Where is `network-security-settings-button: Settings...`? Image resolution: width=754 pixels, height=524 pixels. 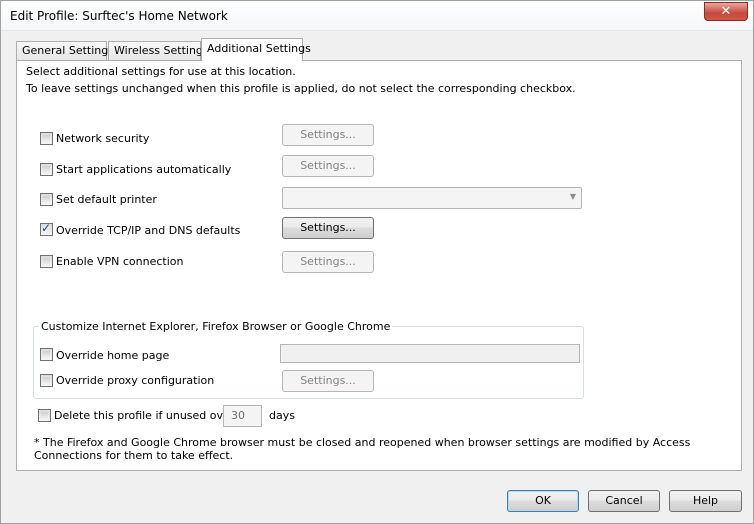
network-security-settings-button: Settings... is located at coordinates (328, 135).